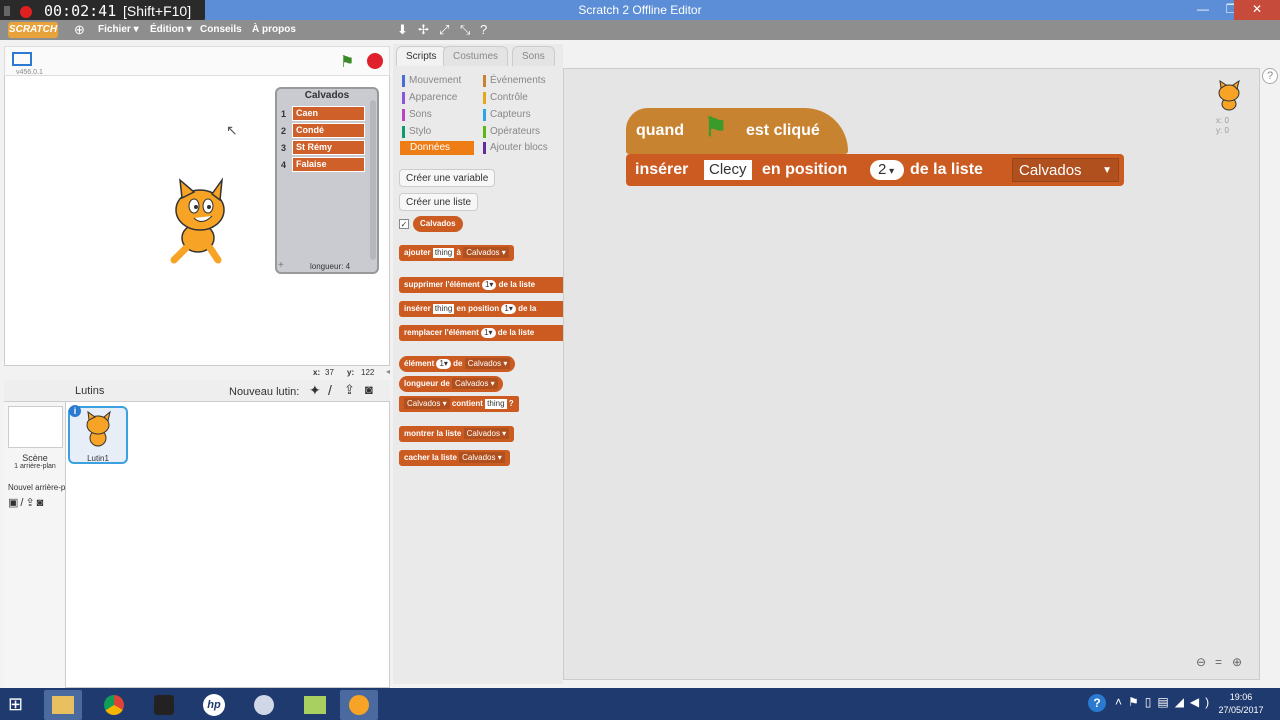 Image resolution: width=1280 pixels, height=720 pixels. What do you see at coordinates (315, 705) in the screenshot?
I see `folder-icon` at bounding box center [315, 705].